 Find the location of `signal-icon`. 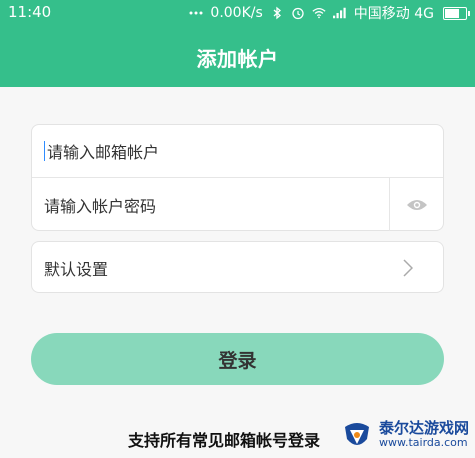

signal-icon is located at coordinates (339, 13).